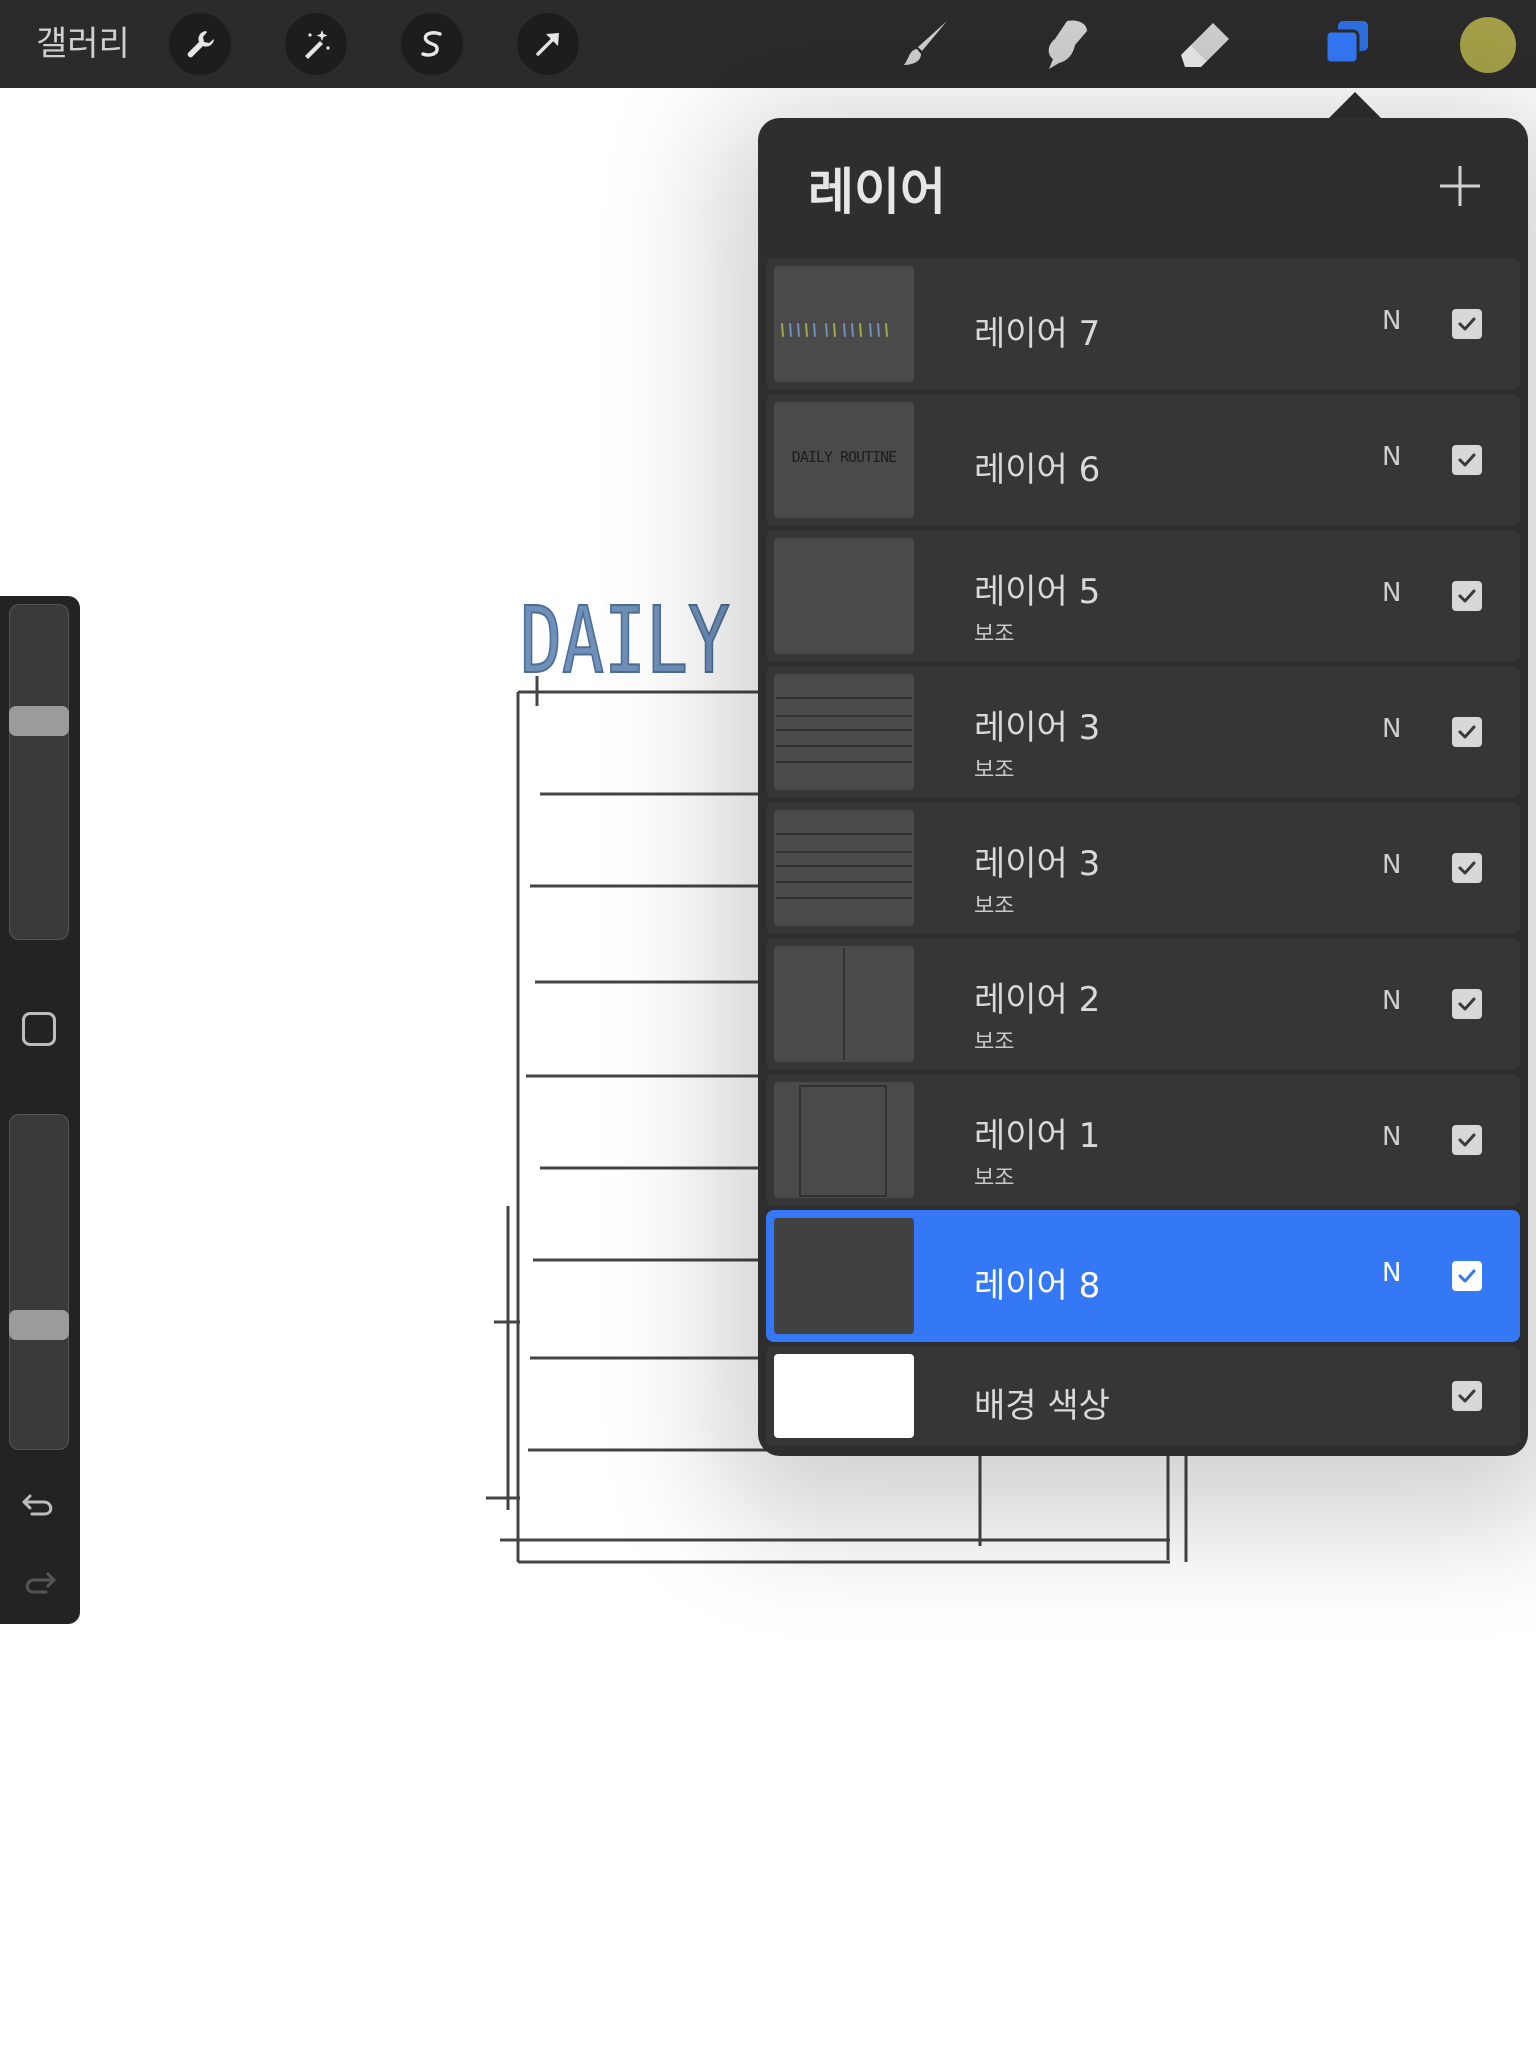  Describe the element at coordinates (39, 1029) in the screenshot. I see `square-modify-icon` at that location.